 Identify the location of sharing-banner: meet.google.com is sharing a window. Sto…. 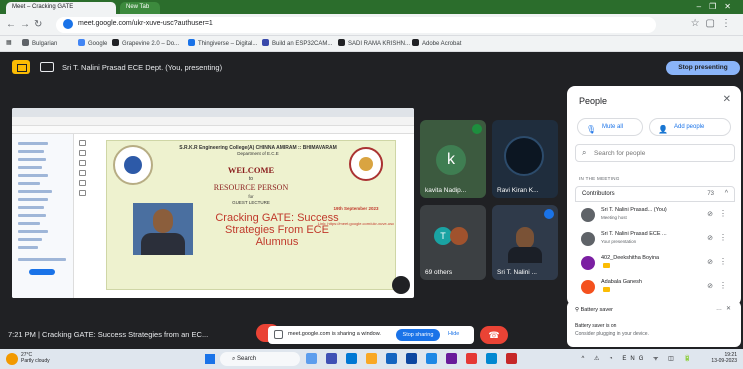
(371, 335).